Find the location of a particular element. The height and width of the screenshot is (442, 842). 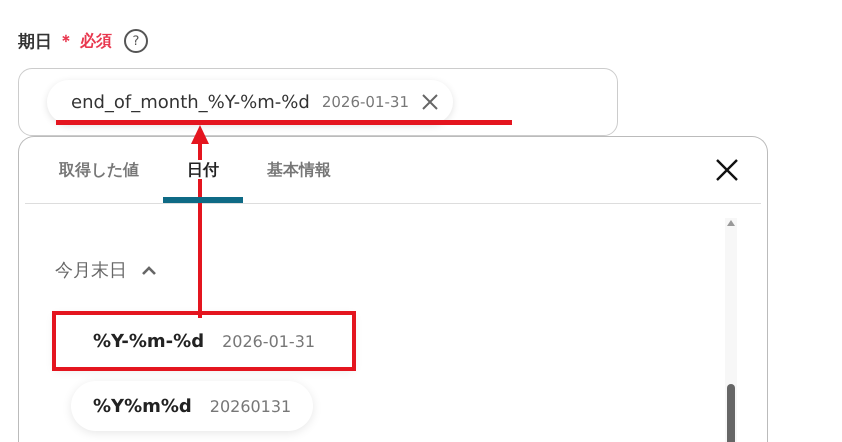

required-mark: ＊ is located at coordinates (66, 41).